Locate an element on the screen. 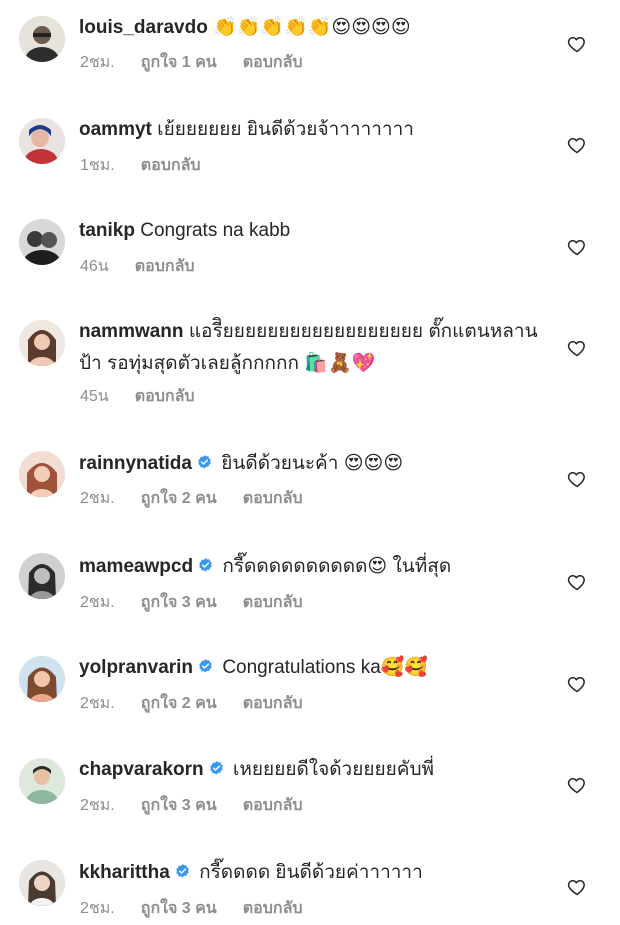 This screenshot has height=925, width=620. comment-text: kkharittha กรี๊ดดดด ยินดีด้วยค่าาาาาา is located at coordinates (314, 873).